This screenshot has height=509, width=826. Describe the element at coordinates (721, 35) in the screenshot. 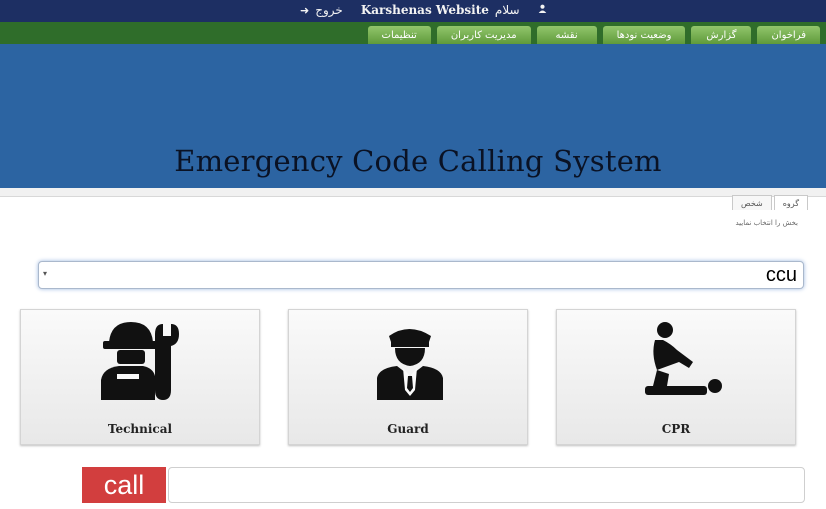

I see `nav-tab-report: گزارش` at that location.